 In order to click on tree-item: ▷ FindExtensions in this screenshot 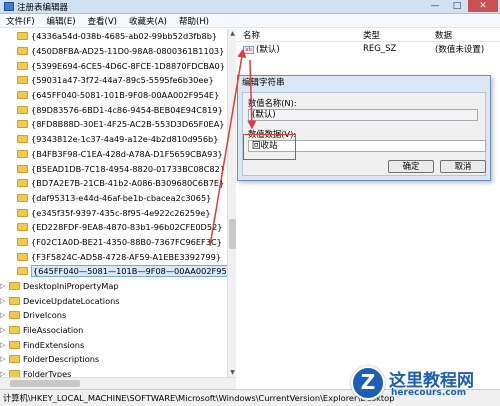, I will do `click(117, 344)`.